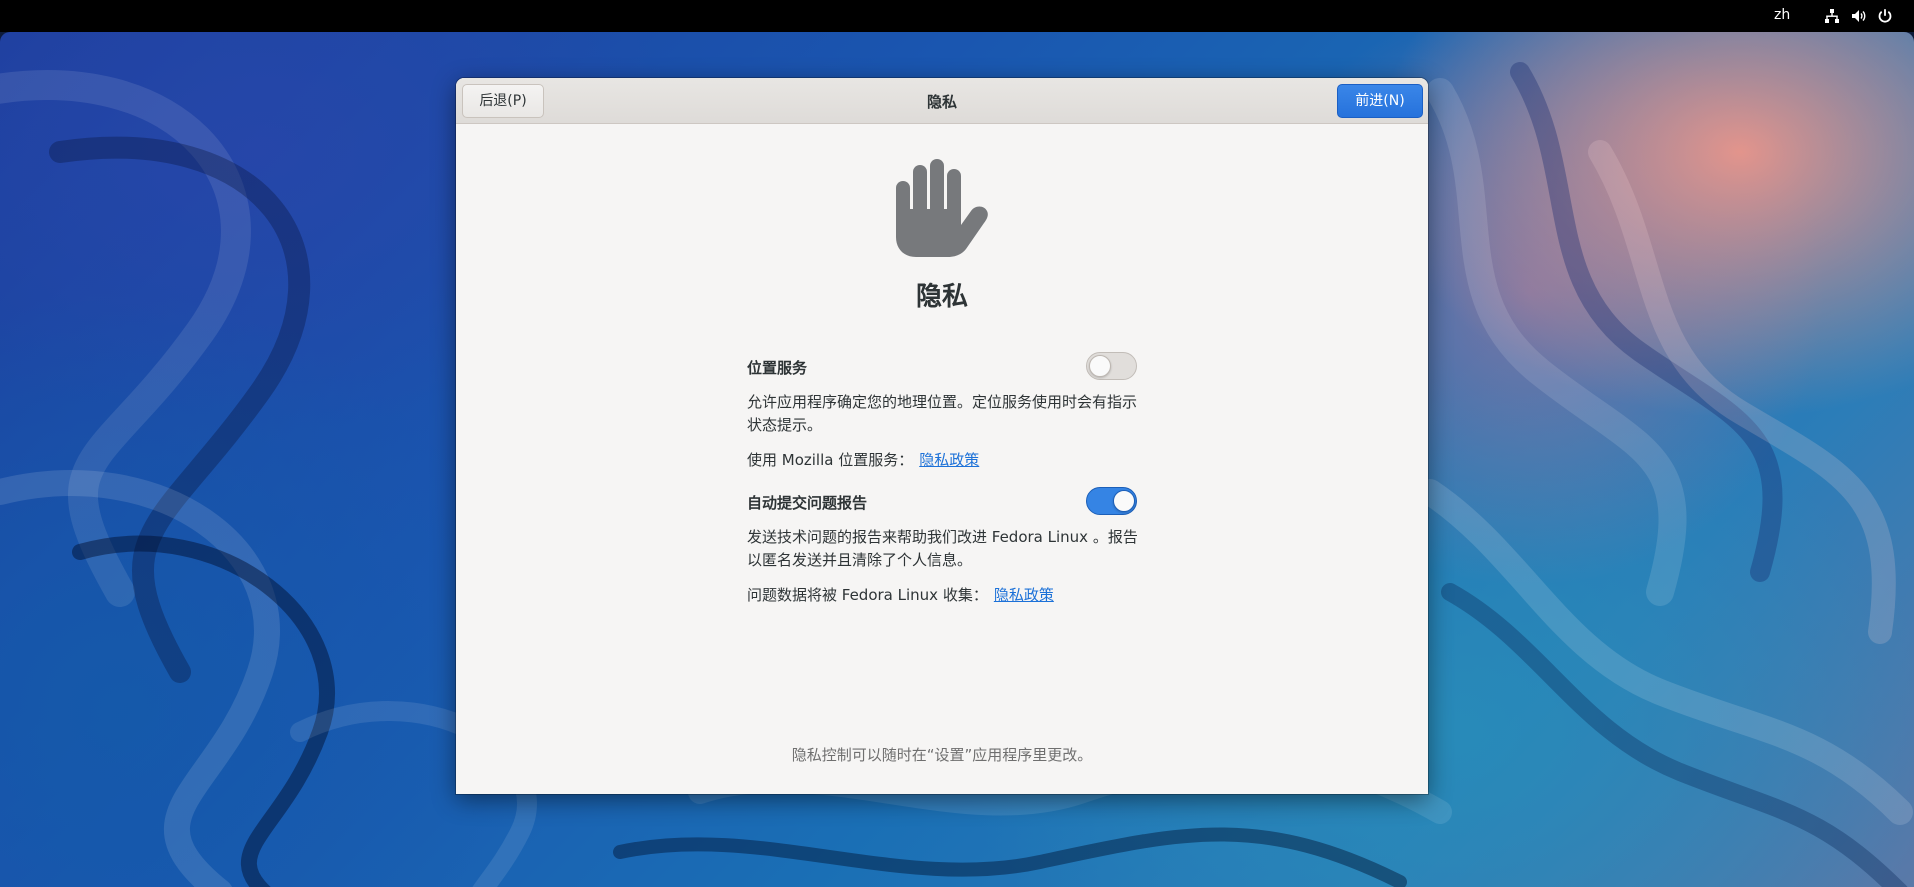 This screenshot has height=887, width=1914. What do you see at coordinates (941, 297) in the screenshot?
I see `page-heading: 隐私` at bounding box center [941, 297].